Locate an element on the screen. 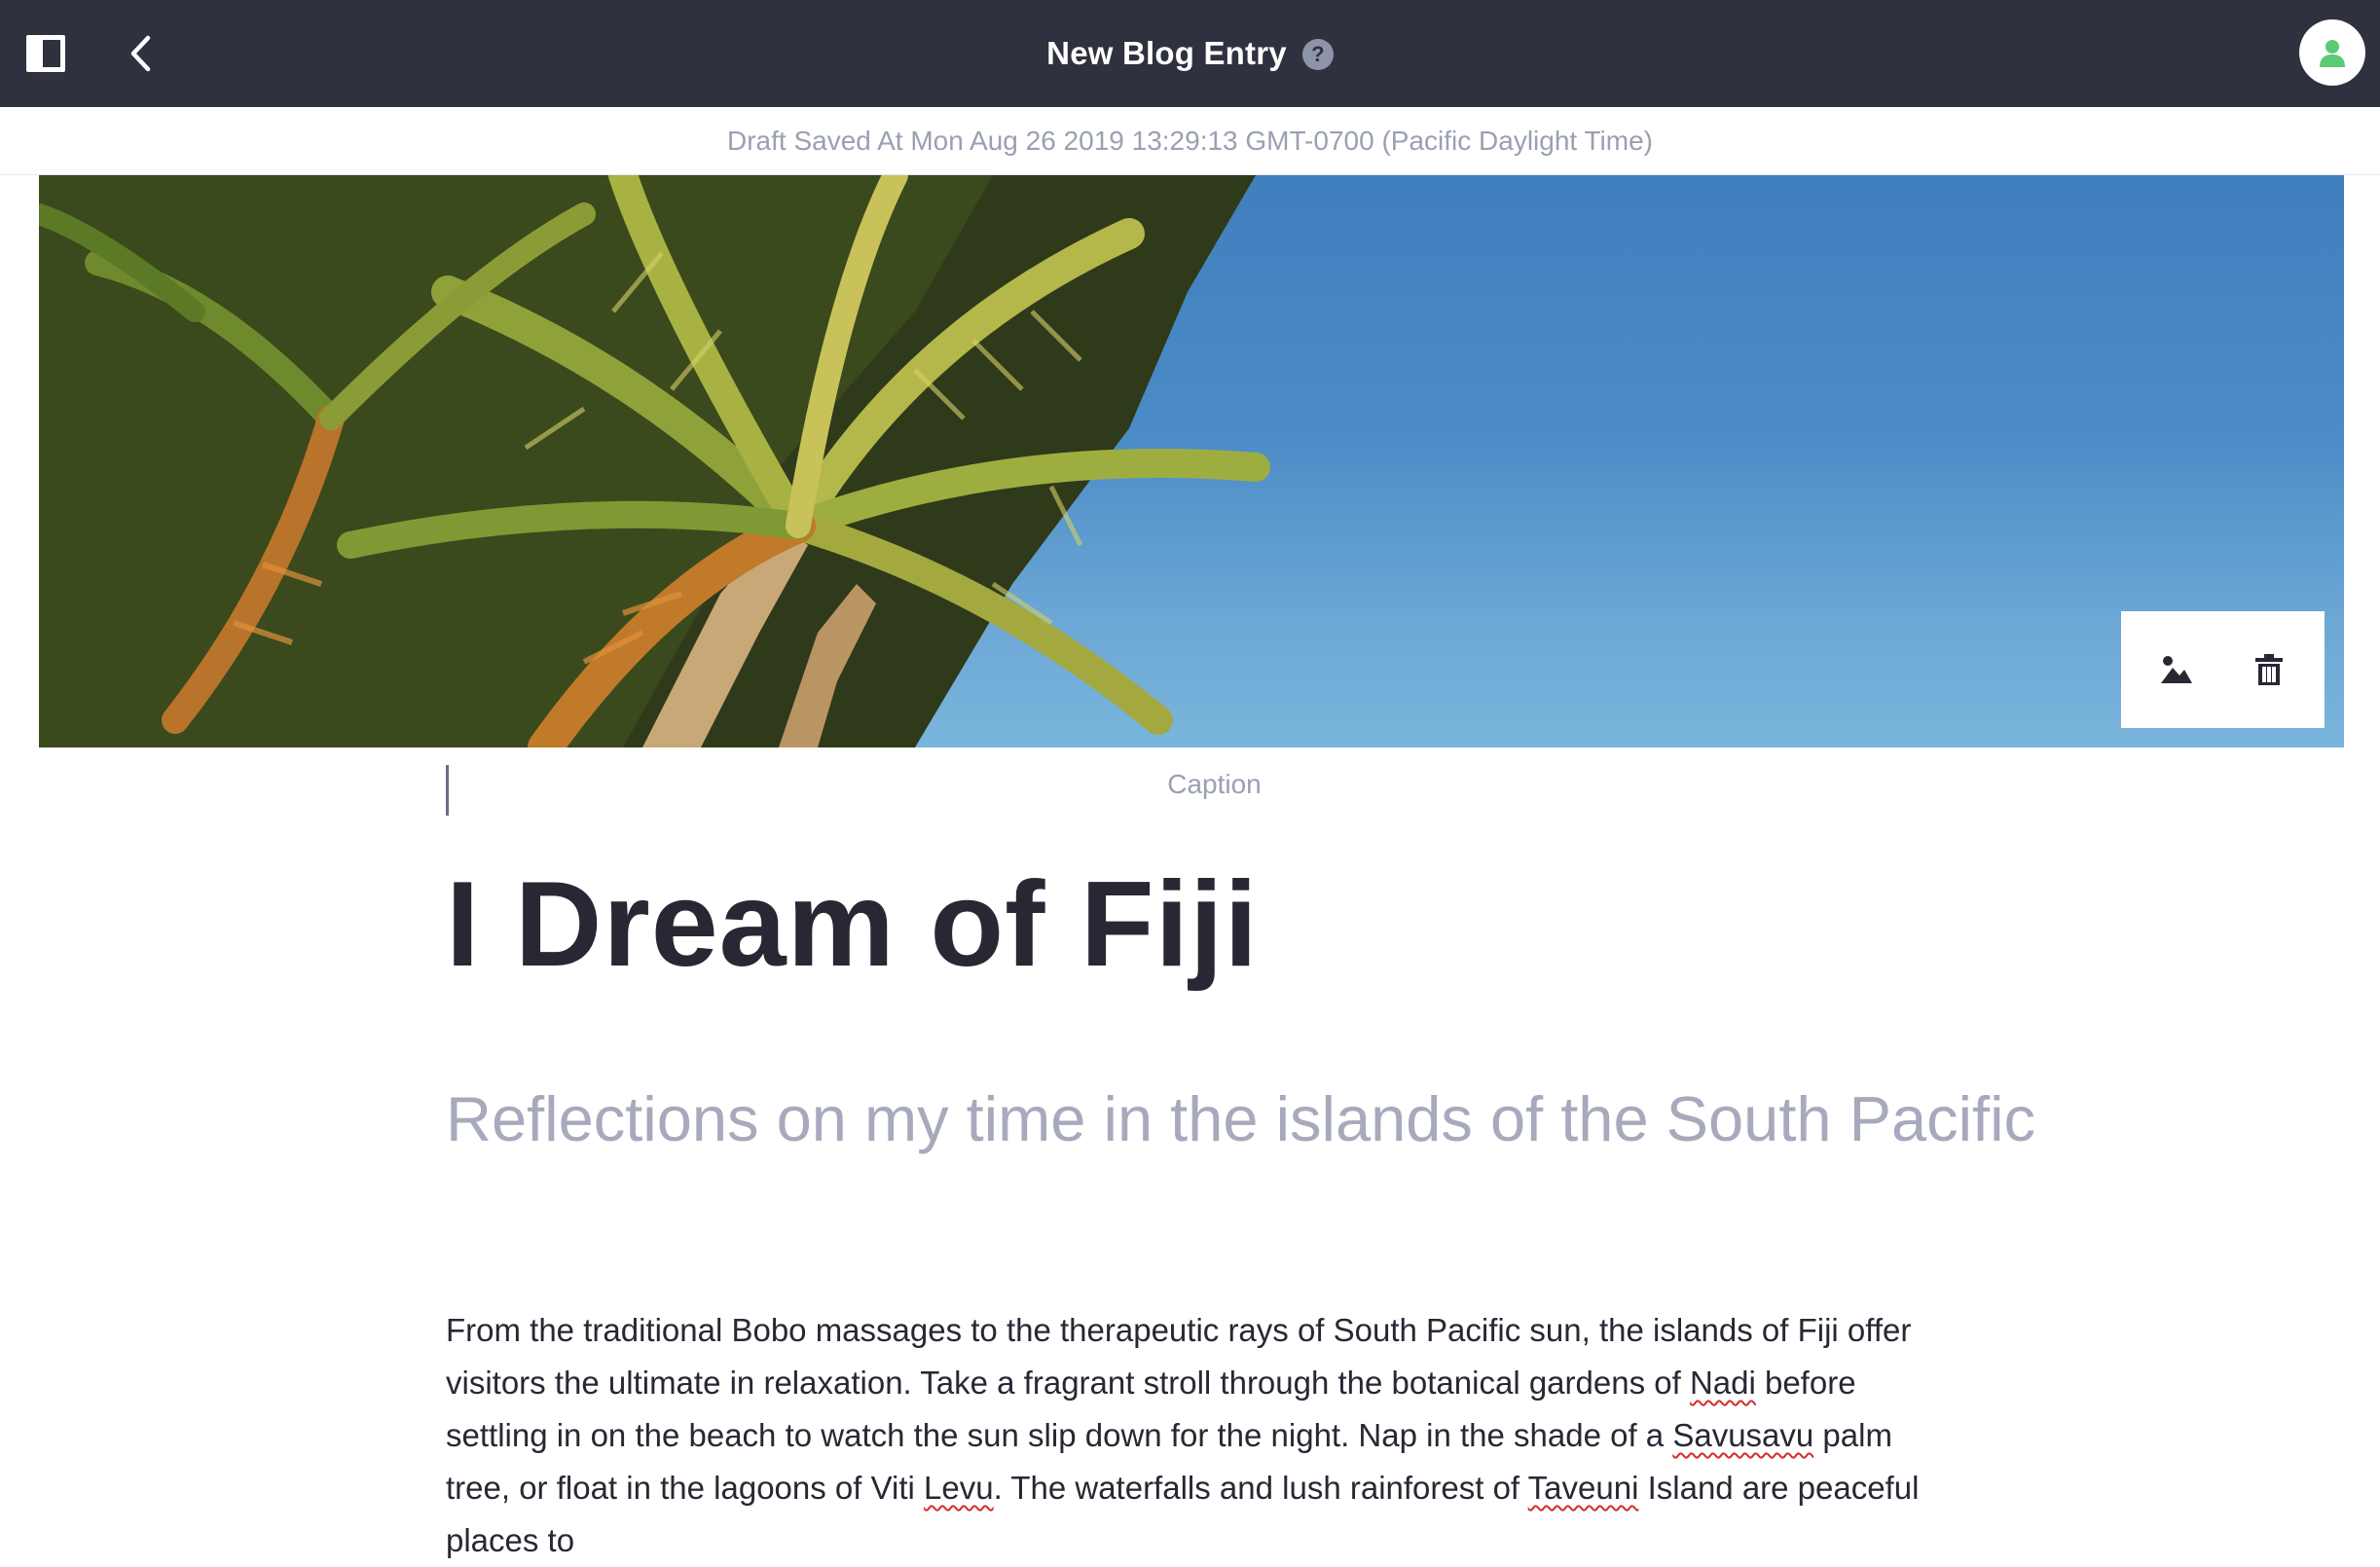  image-icon is located at coordinates (2177, 669).